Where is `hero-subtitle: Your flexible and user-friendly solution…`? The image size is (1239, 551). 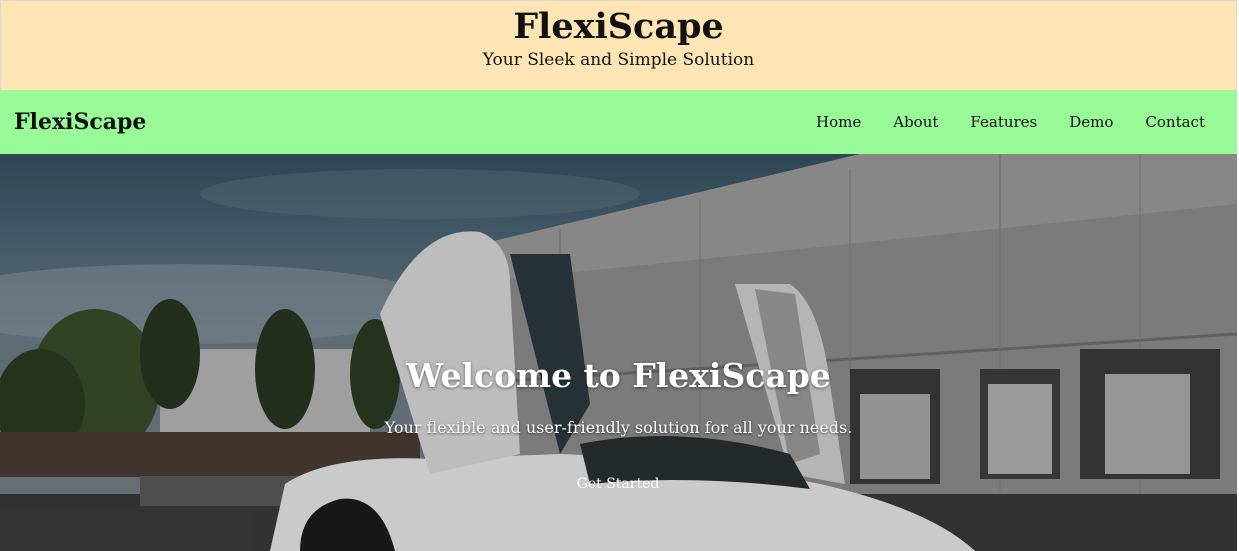
hero-subtitle: Your flexible and user-friendly solution… is located at coordinates (618, 427).